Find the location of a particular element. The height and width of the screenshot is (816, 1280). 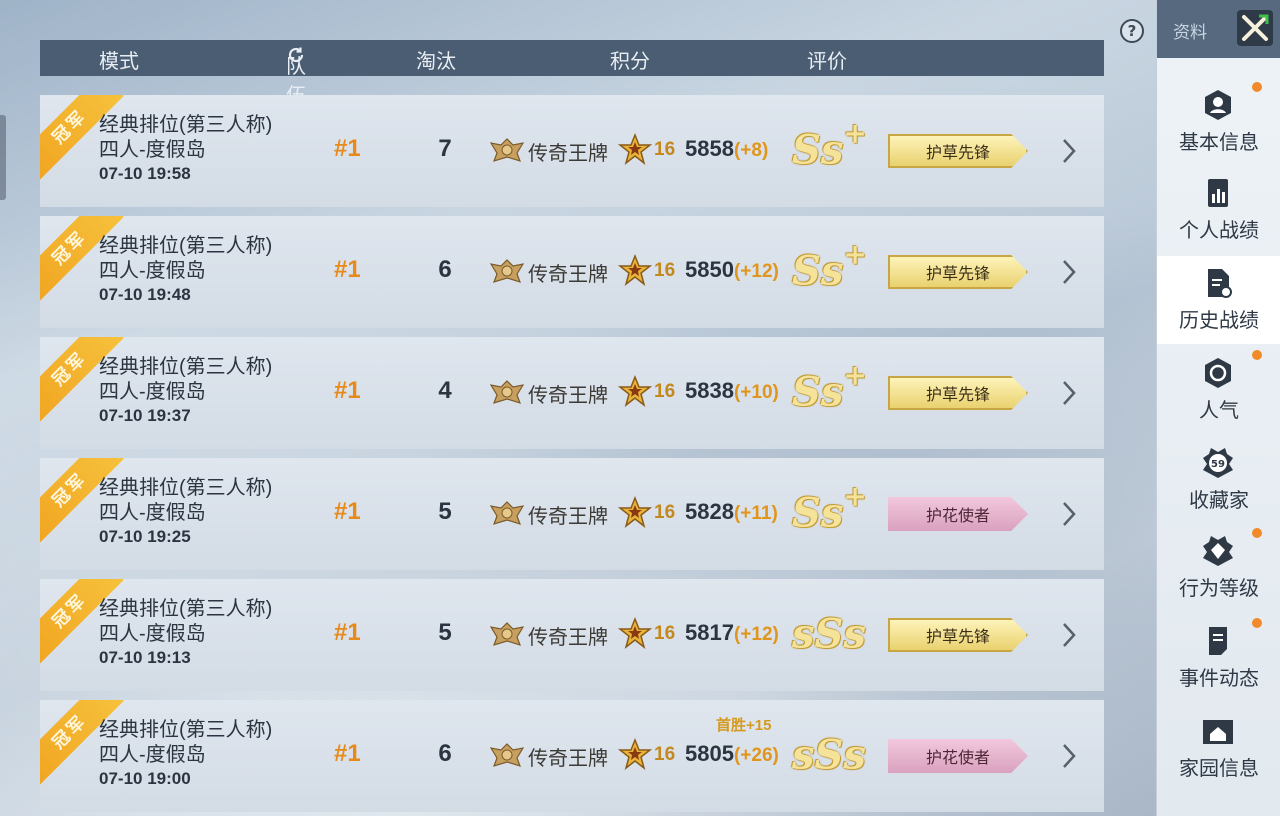

match-mode-block: 经典排位(第三人称) 四人-度假岛 07-10 19:25 is located at coordinates (185, 512).